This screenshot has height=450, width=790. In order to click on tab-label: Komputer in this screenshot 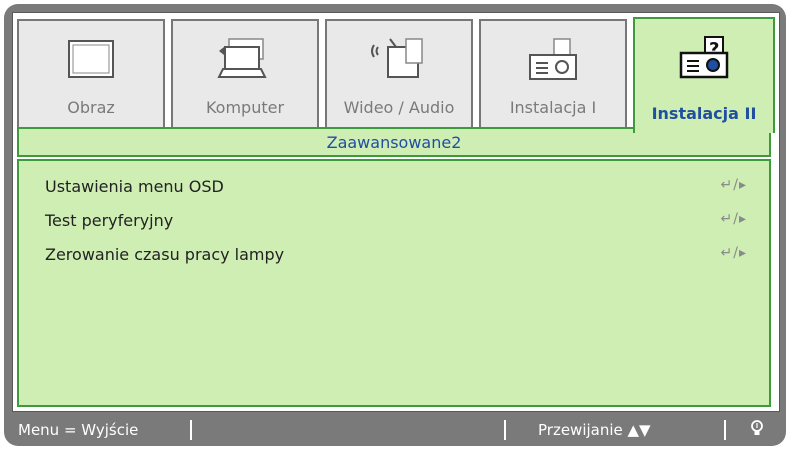, I will do `click(245, 107)`.